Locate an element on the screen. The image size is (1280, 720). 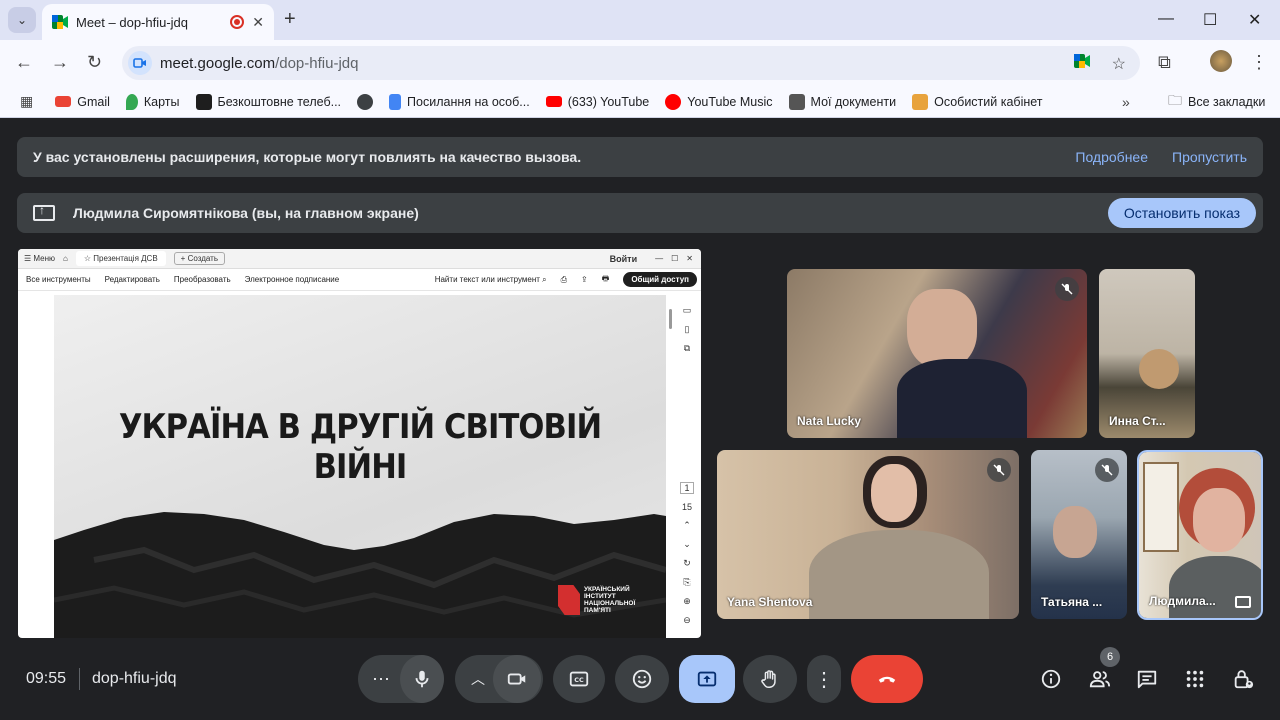
more-options-button: ⋮ is located at coordinates (824, 679).